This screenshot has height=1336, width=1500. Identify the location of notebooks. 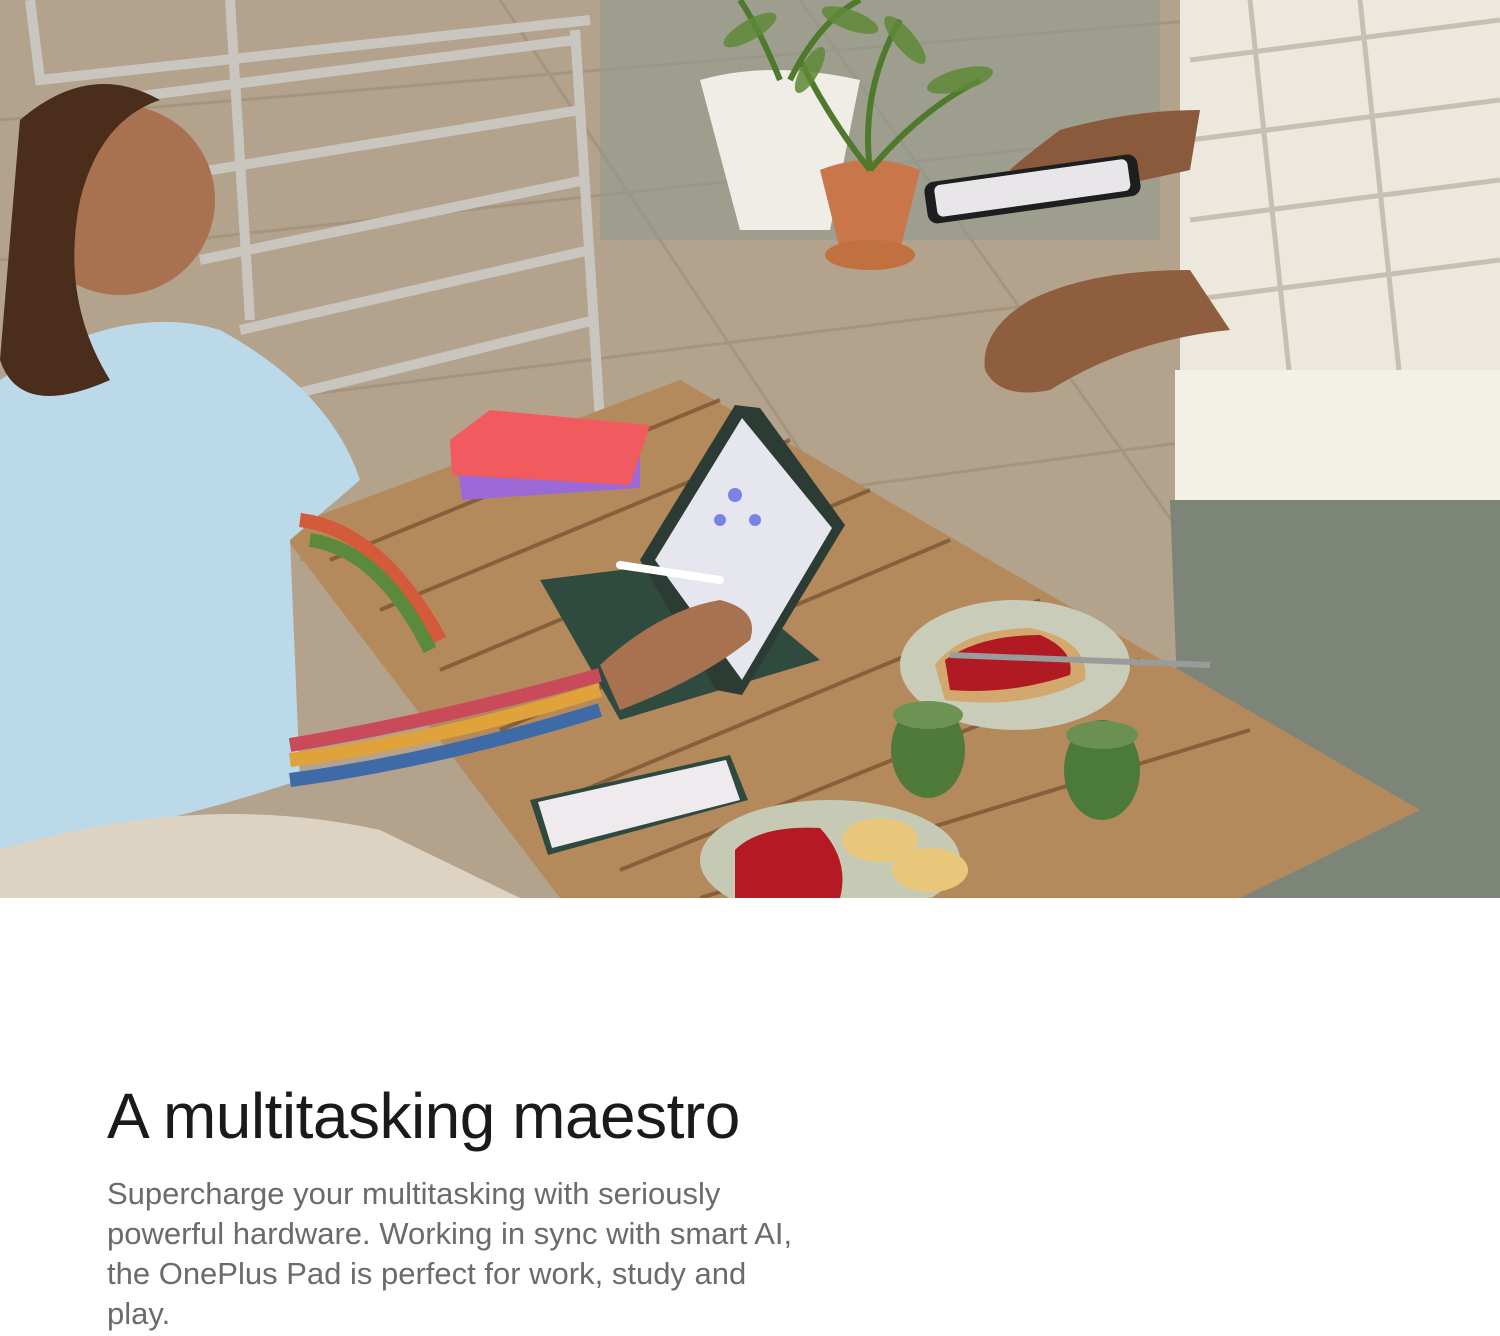
(550, 455).